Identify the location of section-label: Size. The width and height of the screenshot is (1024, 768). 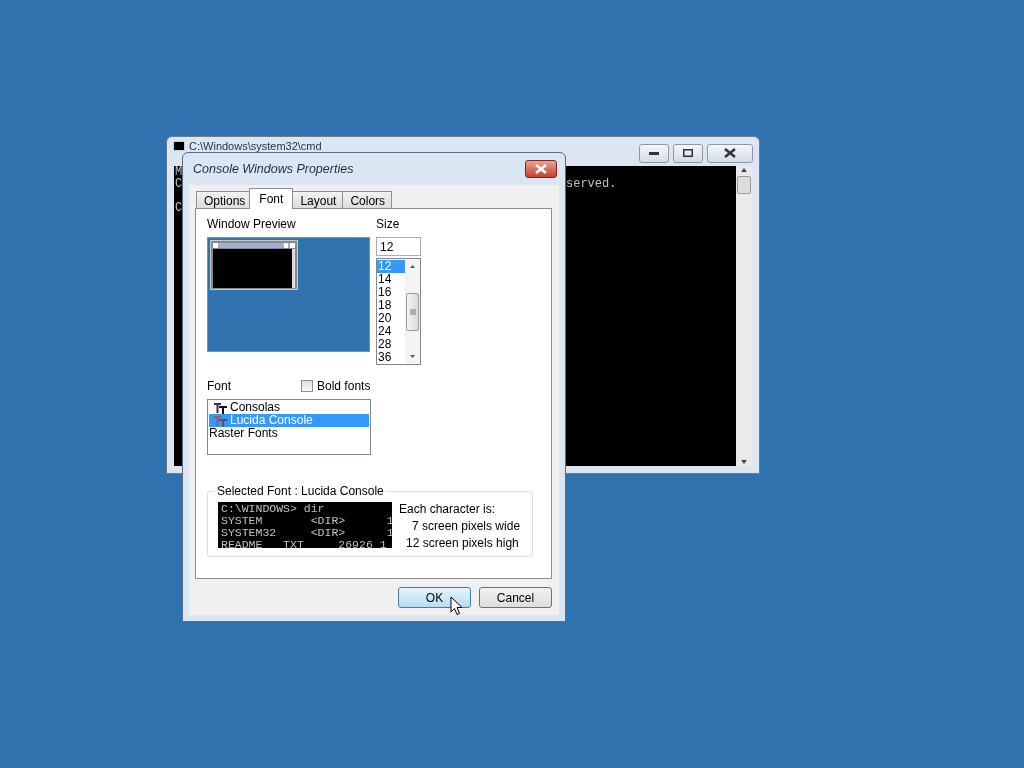
(388, 224).